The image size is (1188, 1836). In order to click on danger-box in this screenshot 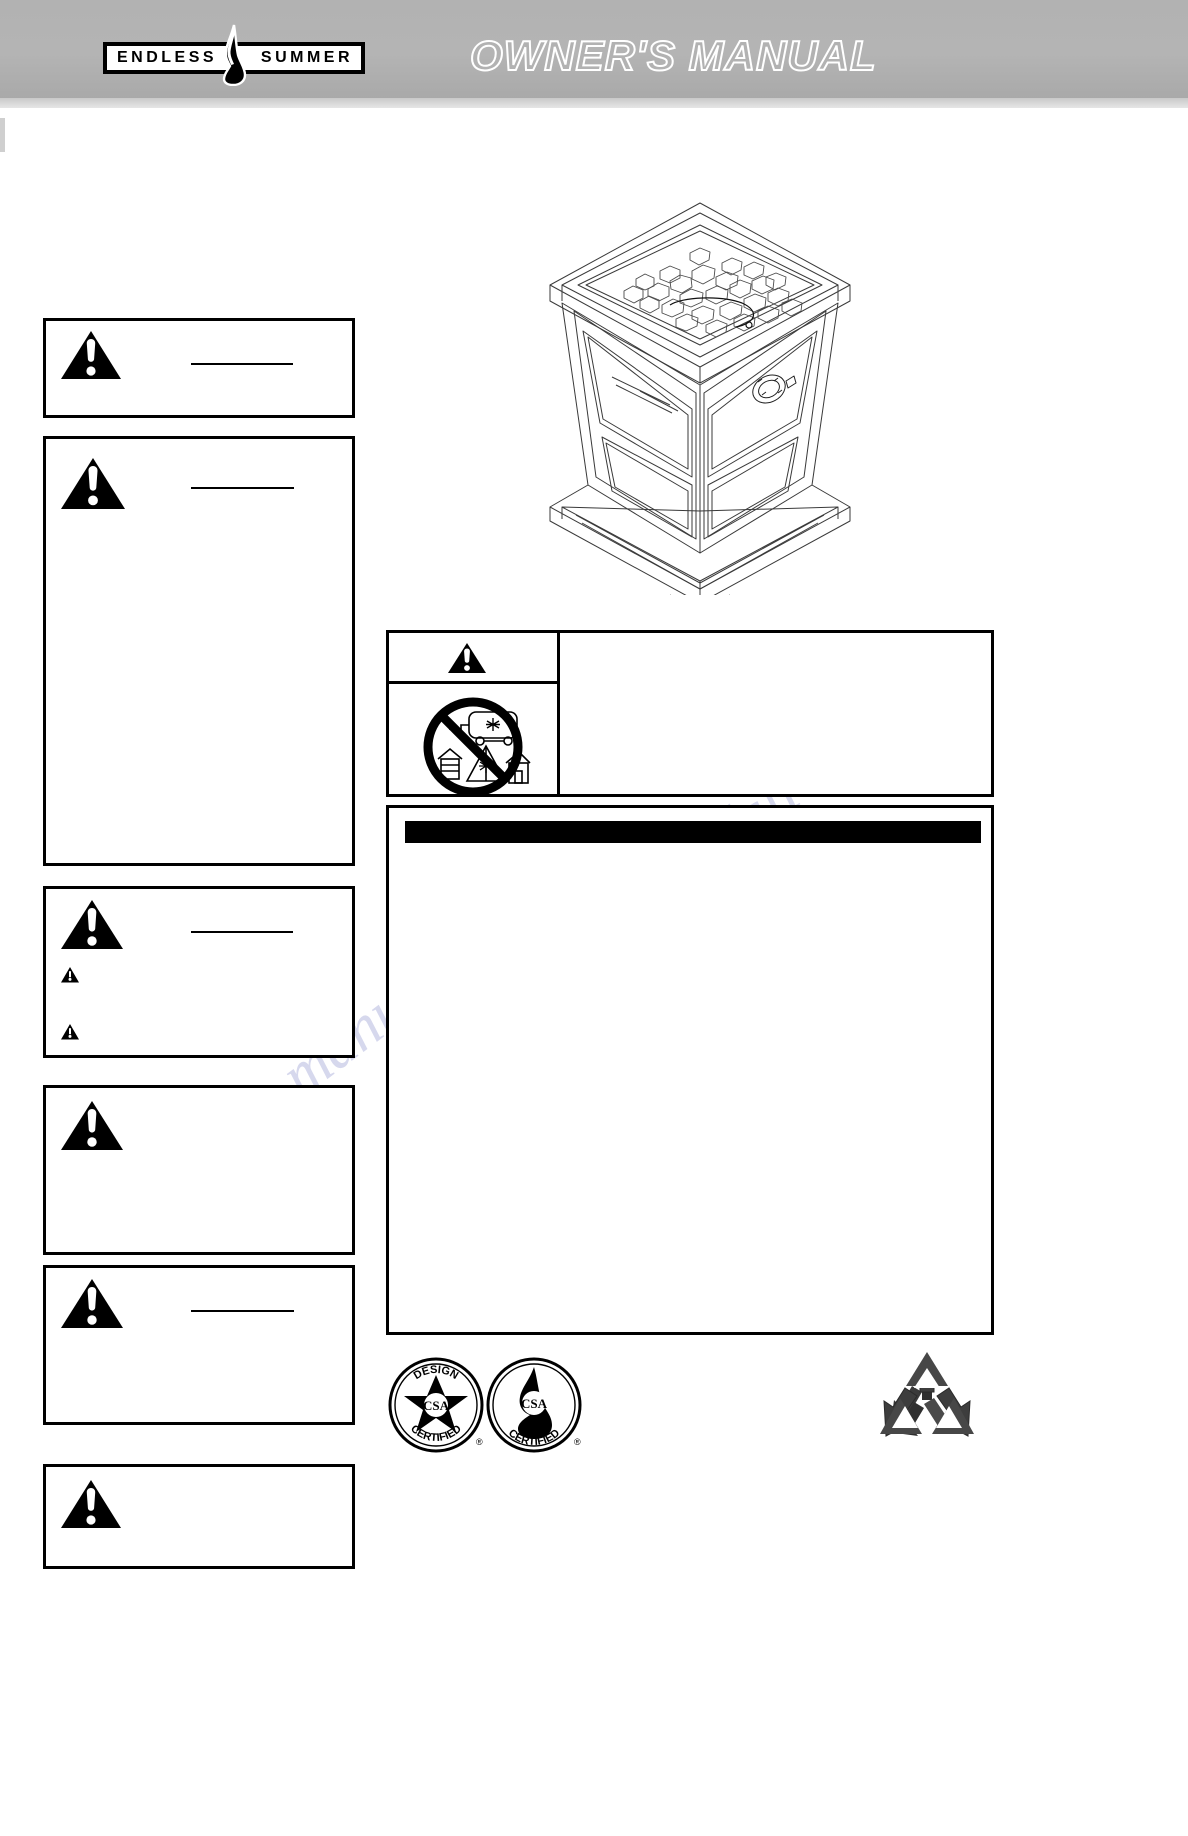, I will do `click(690, 713)`.